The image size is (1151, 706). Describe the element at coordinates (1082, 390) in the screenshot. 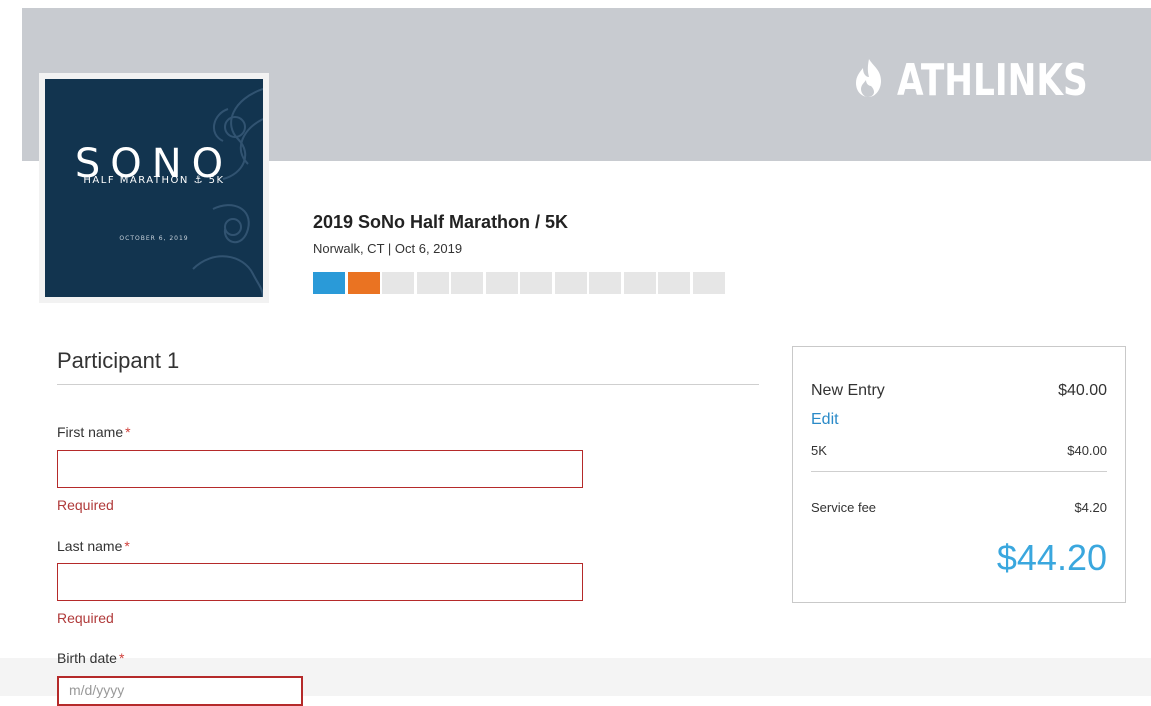

I see `entry-price: $40.00` at that location.